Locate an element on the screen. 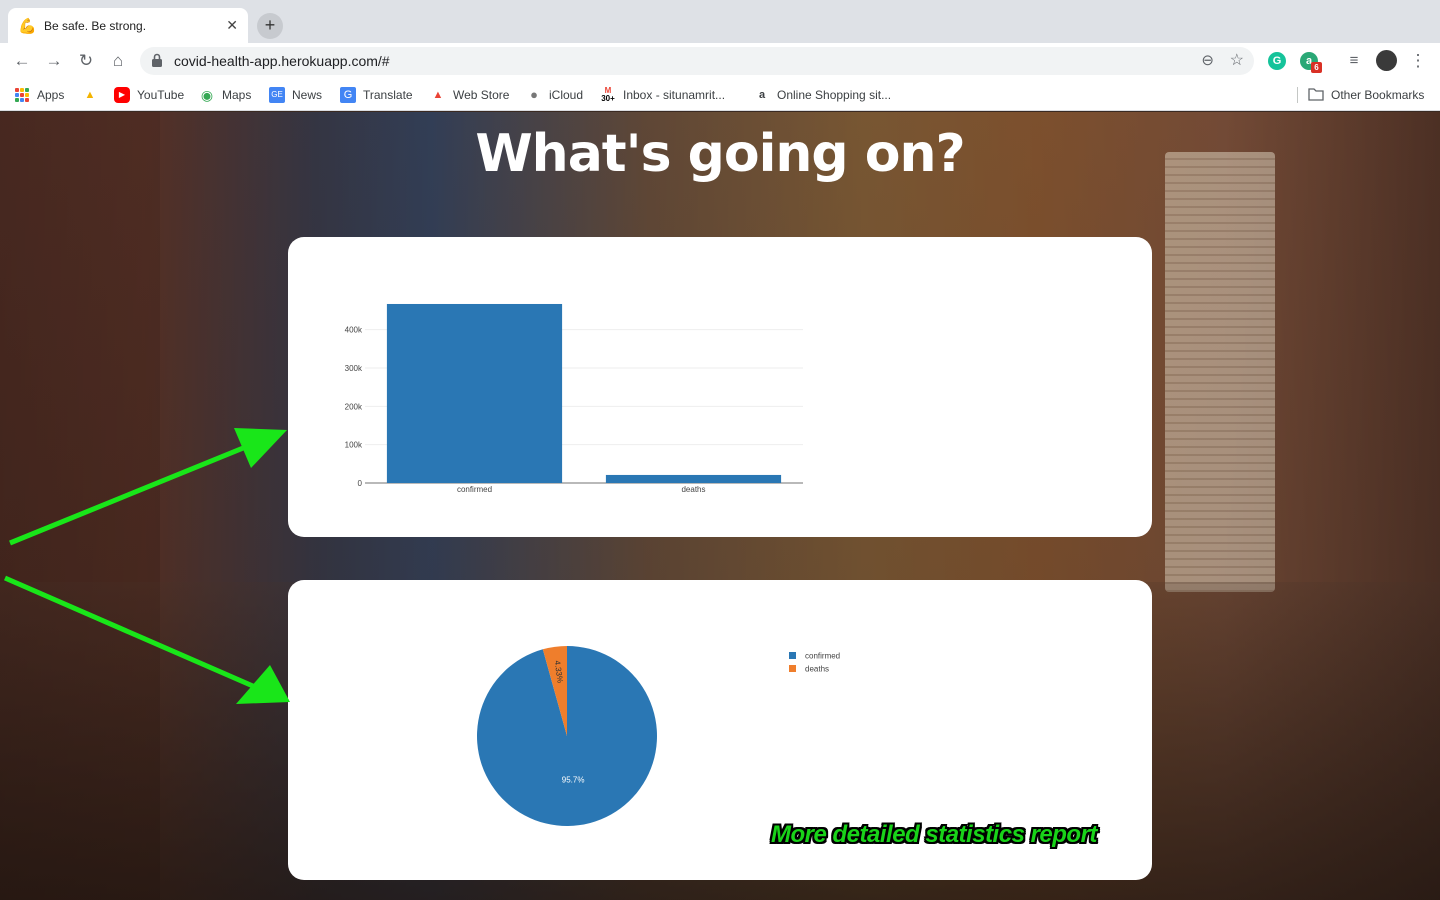 The width and height of the screenshot is (1440, 900). y-tick-label: 300k is located at coordinates (354, 368).